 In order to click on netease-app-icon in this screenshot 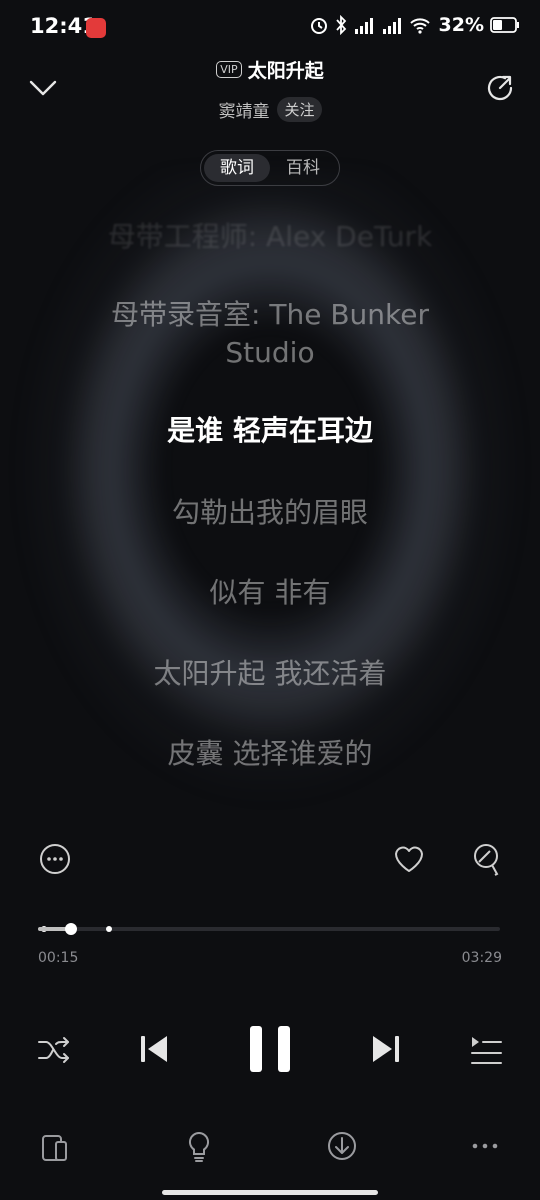, I will do `click(96, 28)`.